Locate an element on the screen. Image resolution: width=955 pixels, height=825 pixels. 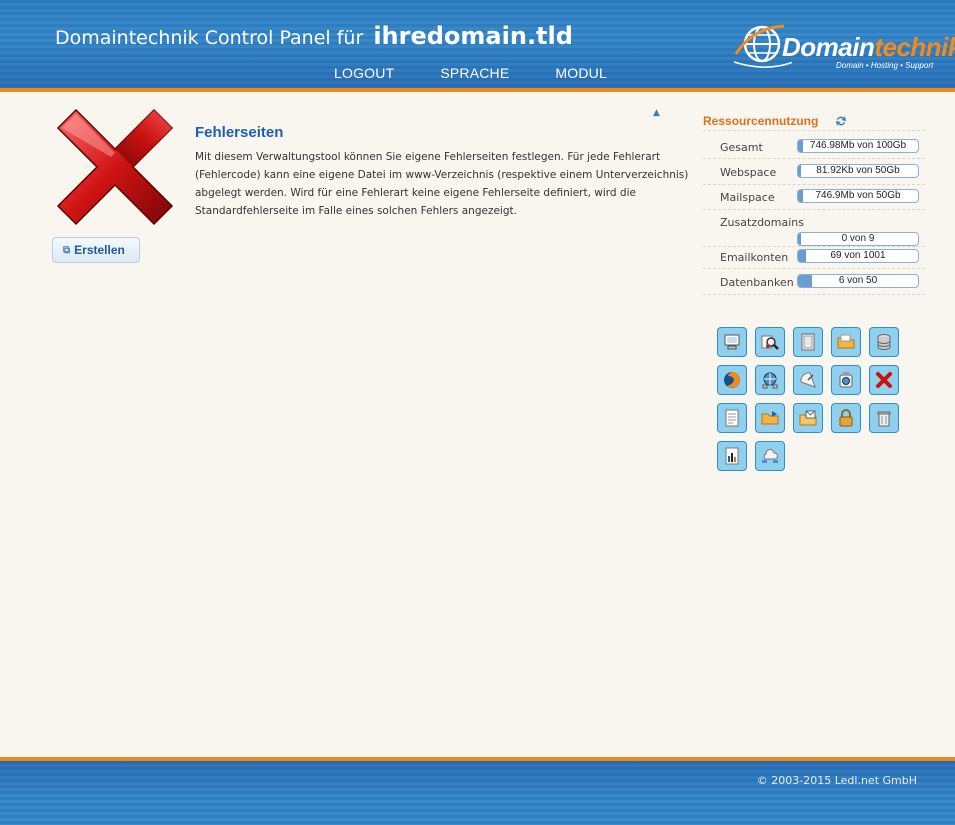
page-title: Fehlerseiten is located at coordinates (239, 132).